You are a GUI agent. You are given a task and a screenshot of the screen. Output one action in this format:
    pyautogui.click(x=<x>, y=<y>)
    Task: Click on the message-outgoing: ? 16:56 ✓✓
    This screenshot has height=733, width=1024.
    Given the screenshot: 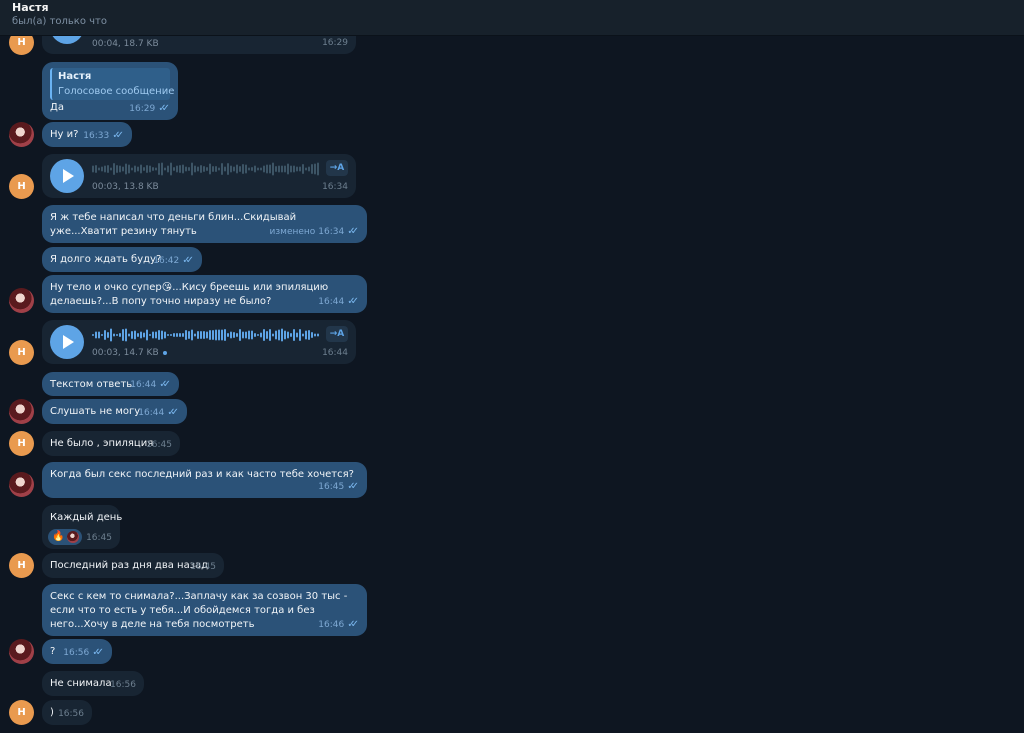 What is the action you would take?
    pyautogui.click(x=77, y=651)
    